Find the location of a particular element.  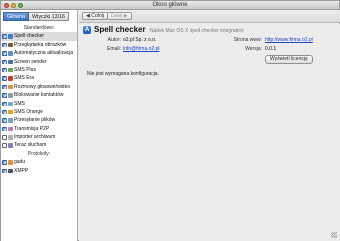

plugin-label: Blokowanie kontaktów is located at coordinates (39, 95).